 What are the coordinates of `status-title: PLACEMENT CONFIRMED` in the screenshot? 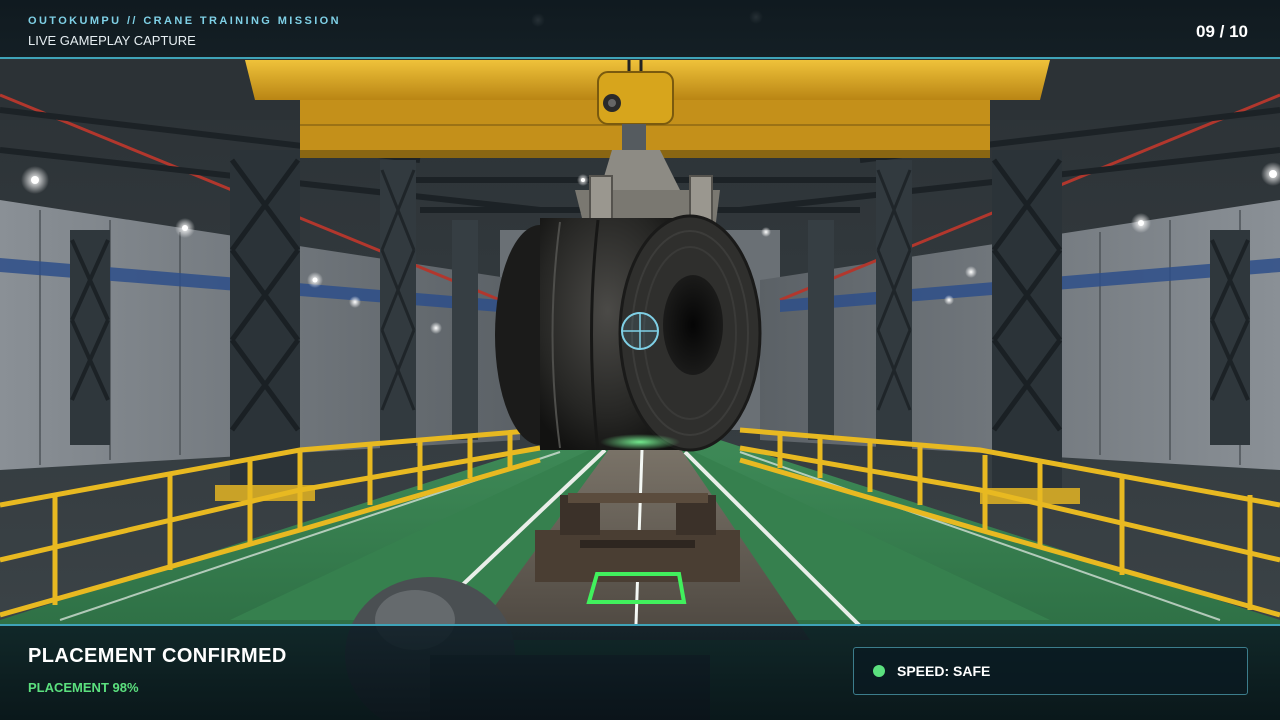 It's located at (157, 656).